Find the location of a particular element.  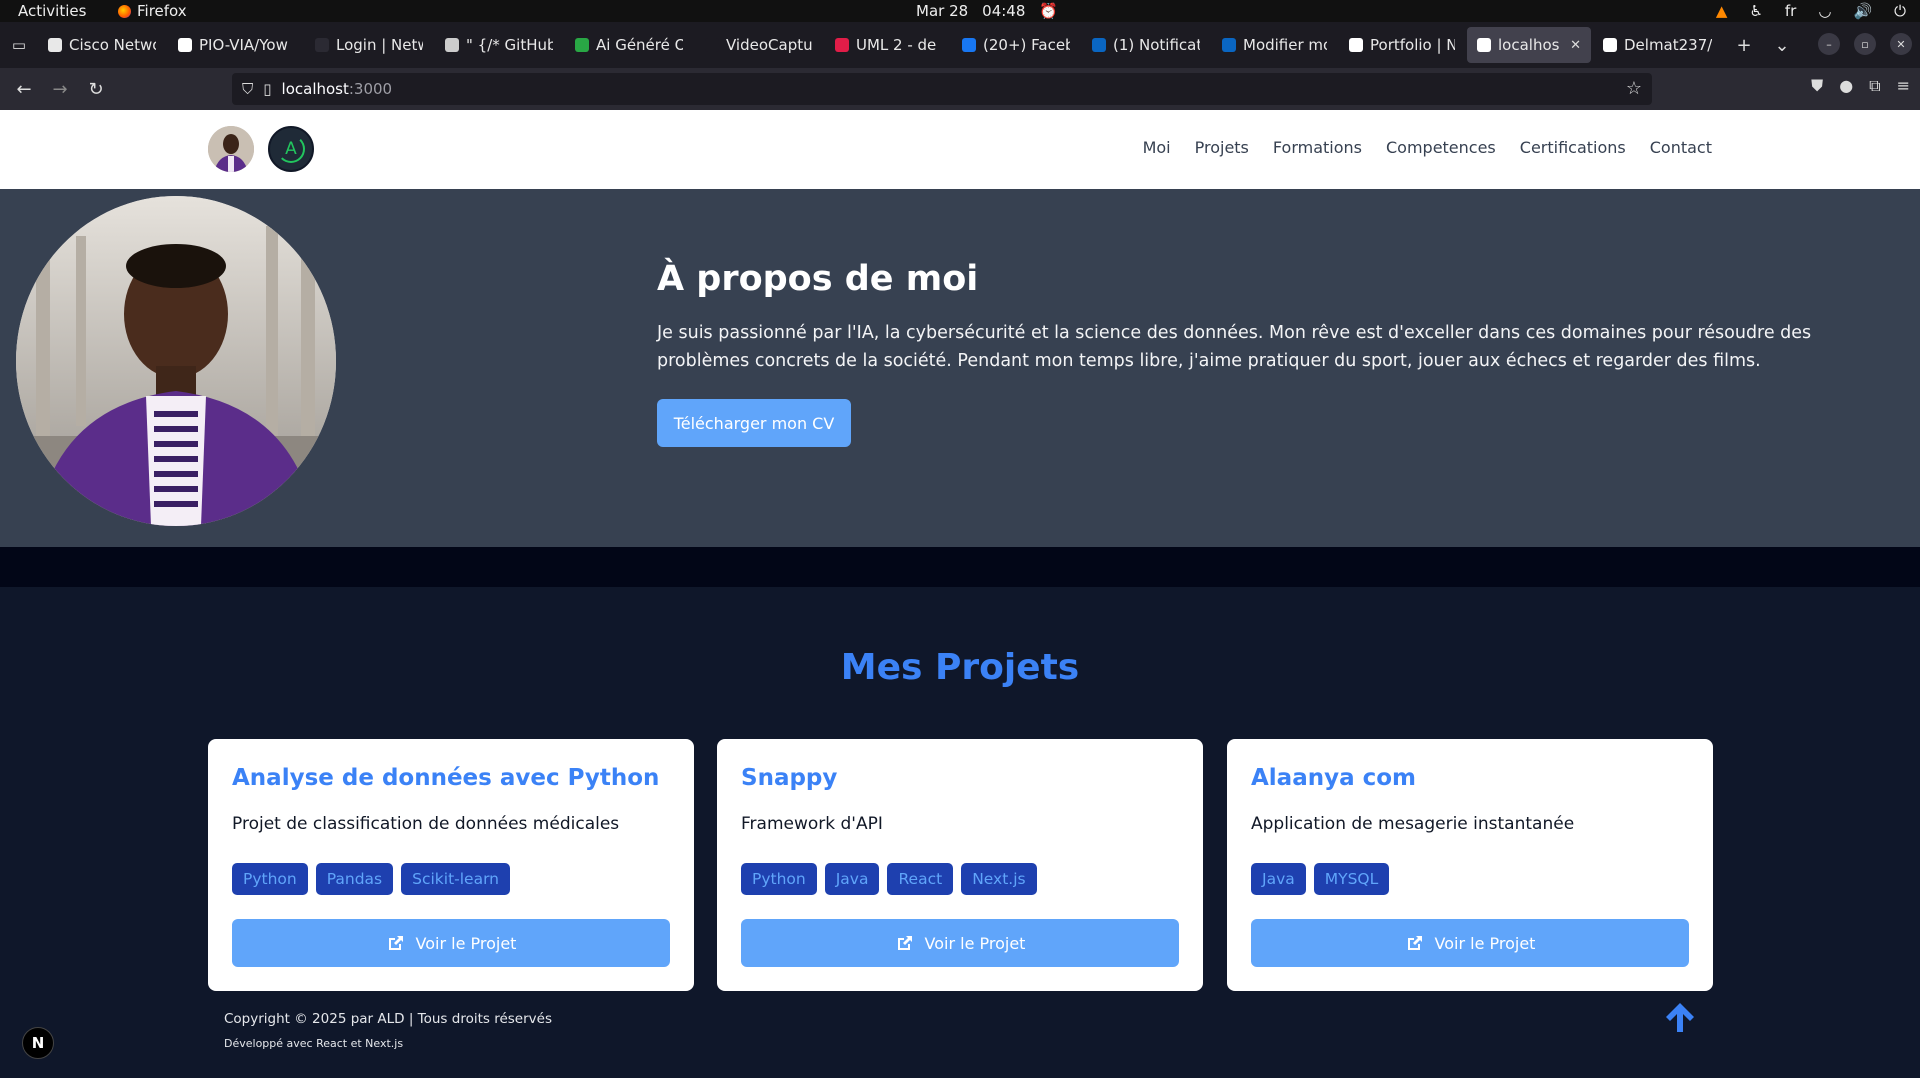

wifi-icon: ◡ is located at coordinates (1824, 11).